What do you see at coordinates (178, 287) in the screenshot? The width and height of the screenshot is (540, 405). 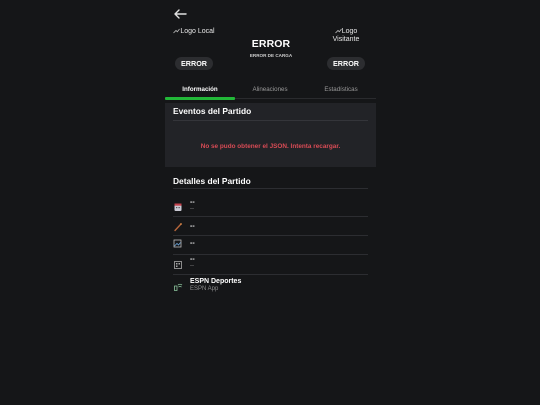 I see `broadcast-icon` at bounding box center [178, 287].